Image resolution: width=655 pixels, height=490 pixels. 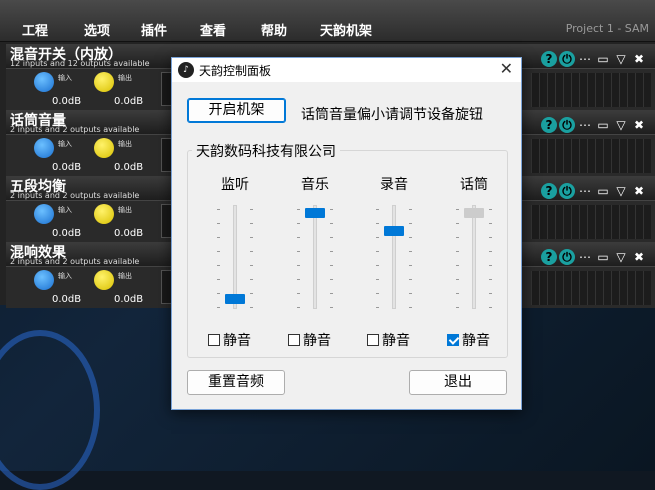 I want to click on dialog-title: 天韵控制面板, so click(x=235, y=71).